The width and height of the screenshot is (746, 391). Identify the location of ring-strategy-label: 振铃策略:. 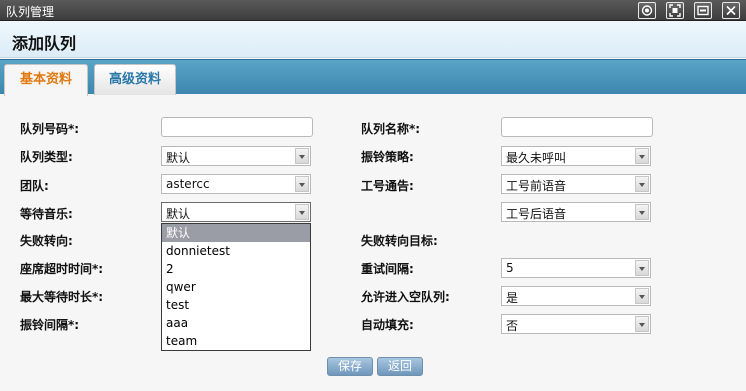
(387, 157).